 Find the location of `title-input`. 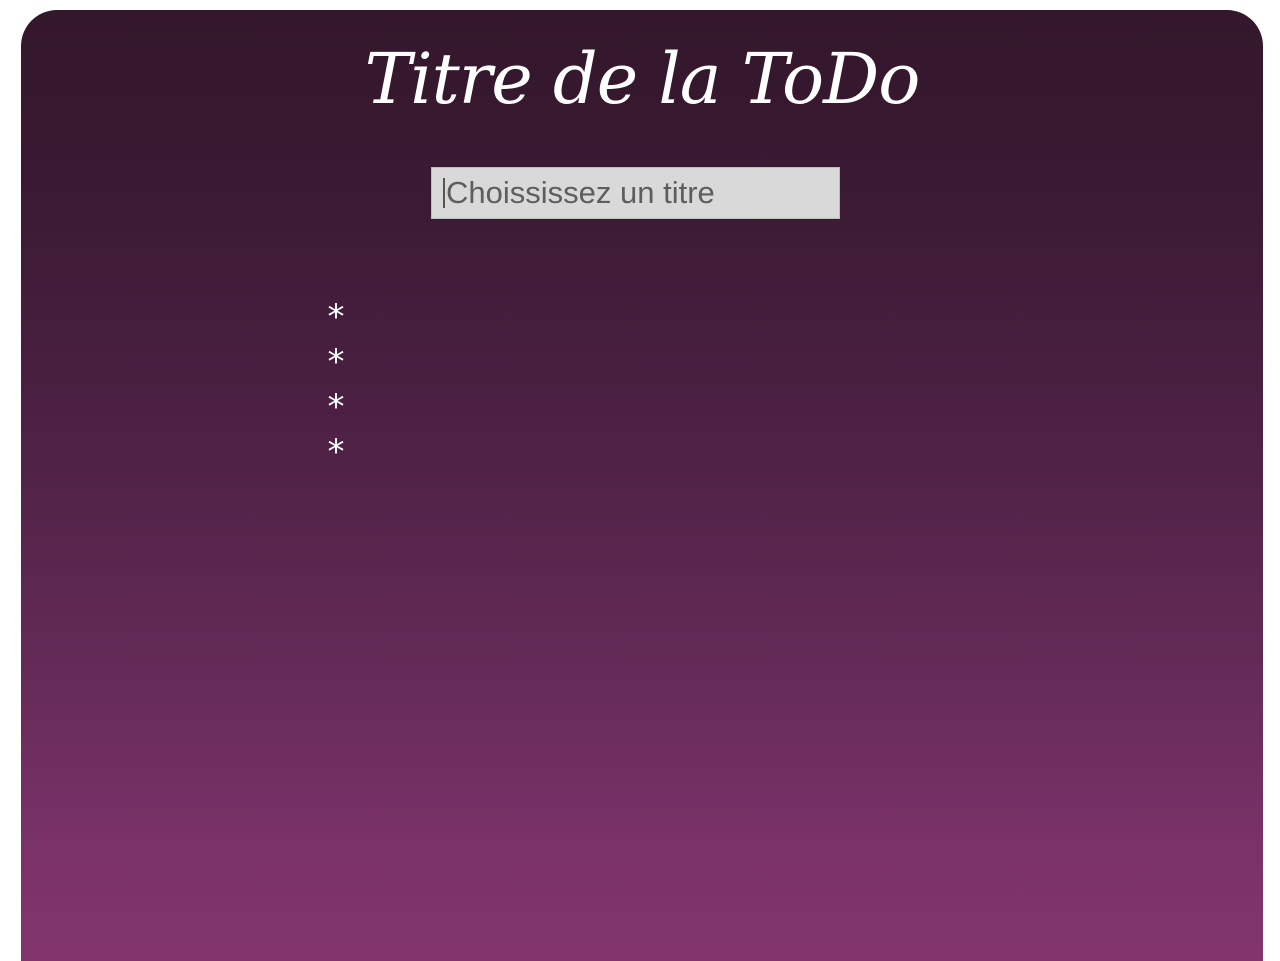

title-input is located at coordinates (635, 193).